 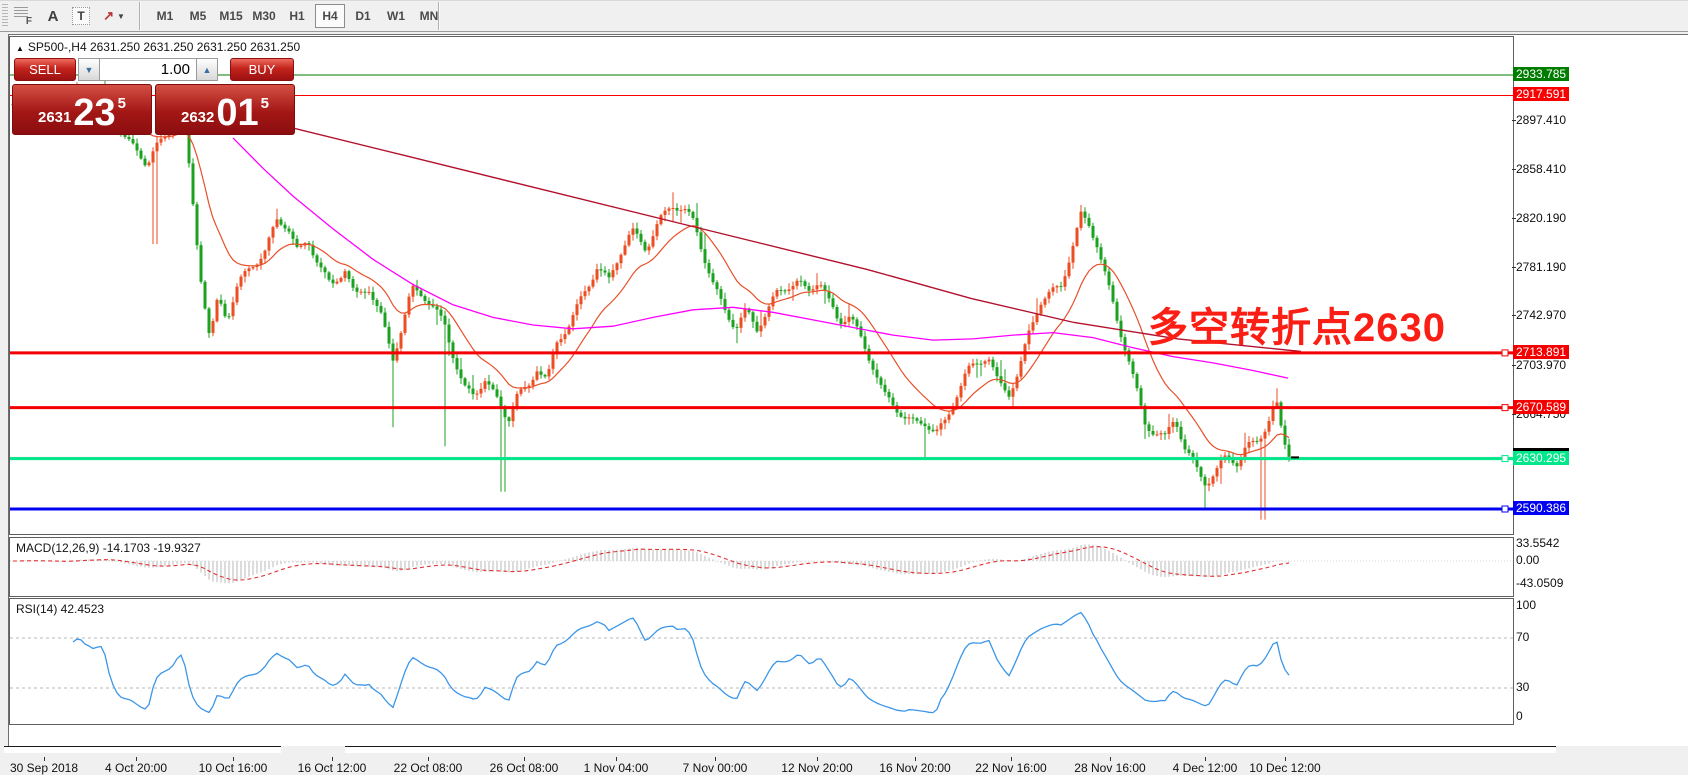 I want to click on collapse-triangle-icon: ▲, so click(x=20, y=48).